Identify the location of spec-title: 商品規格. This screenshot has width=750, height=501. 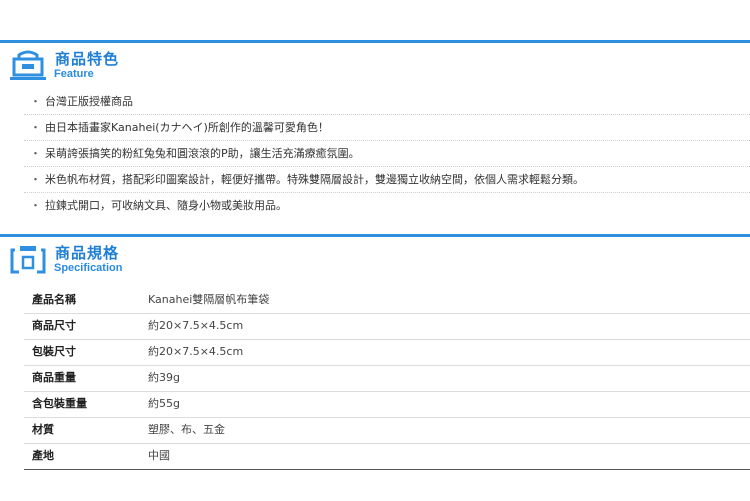
(87, 253).